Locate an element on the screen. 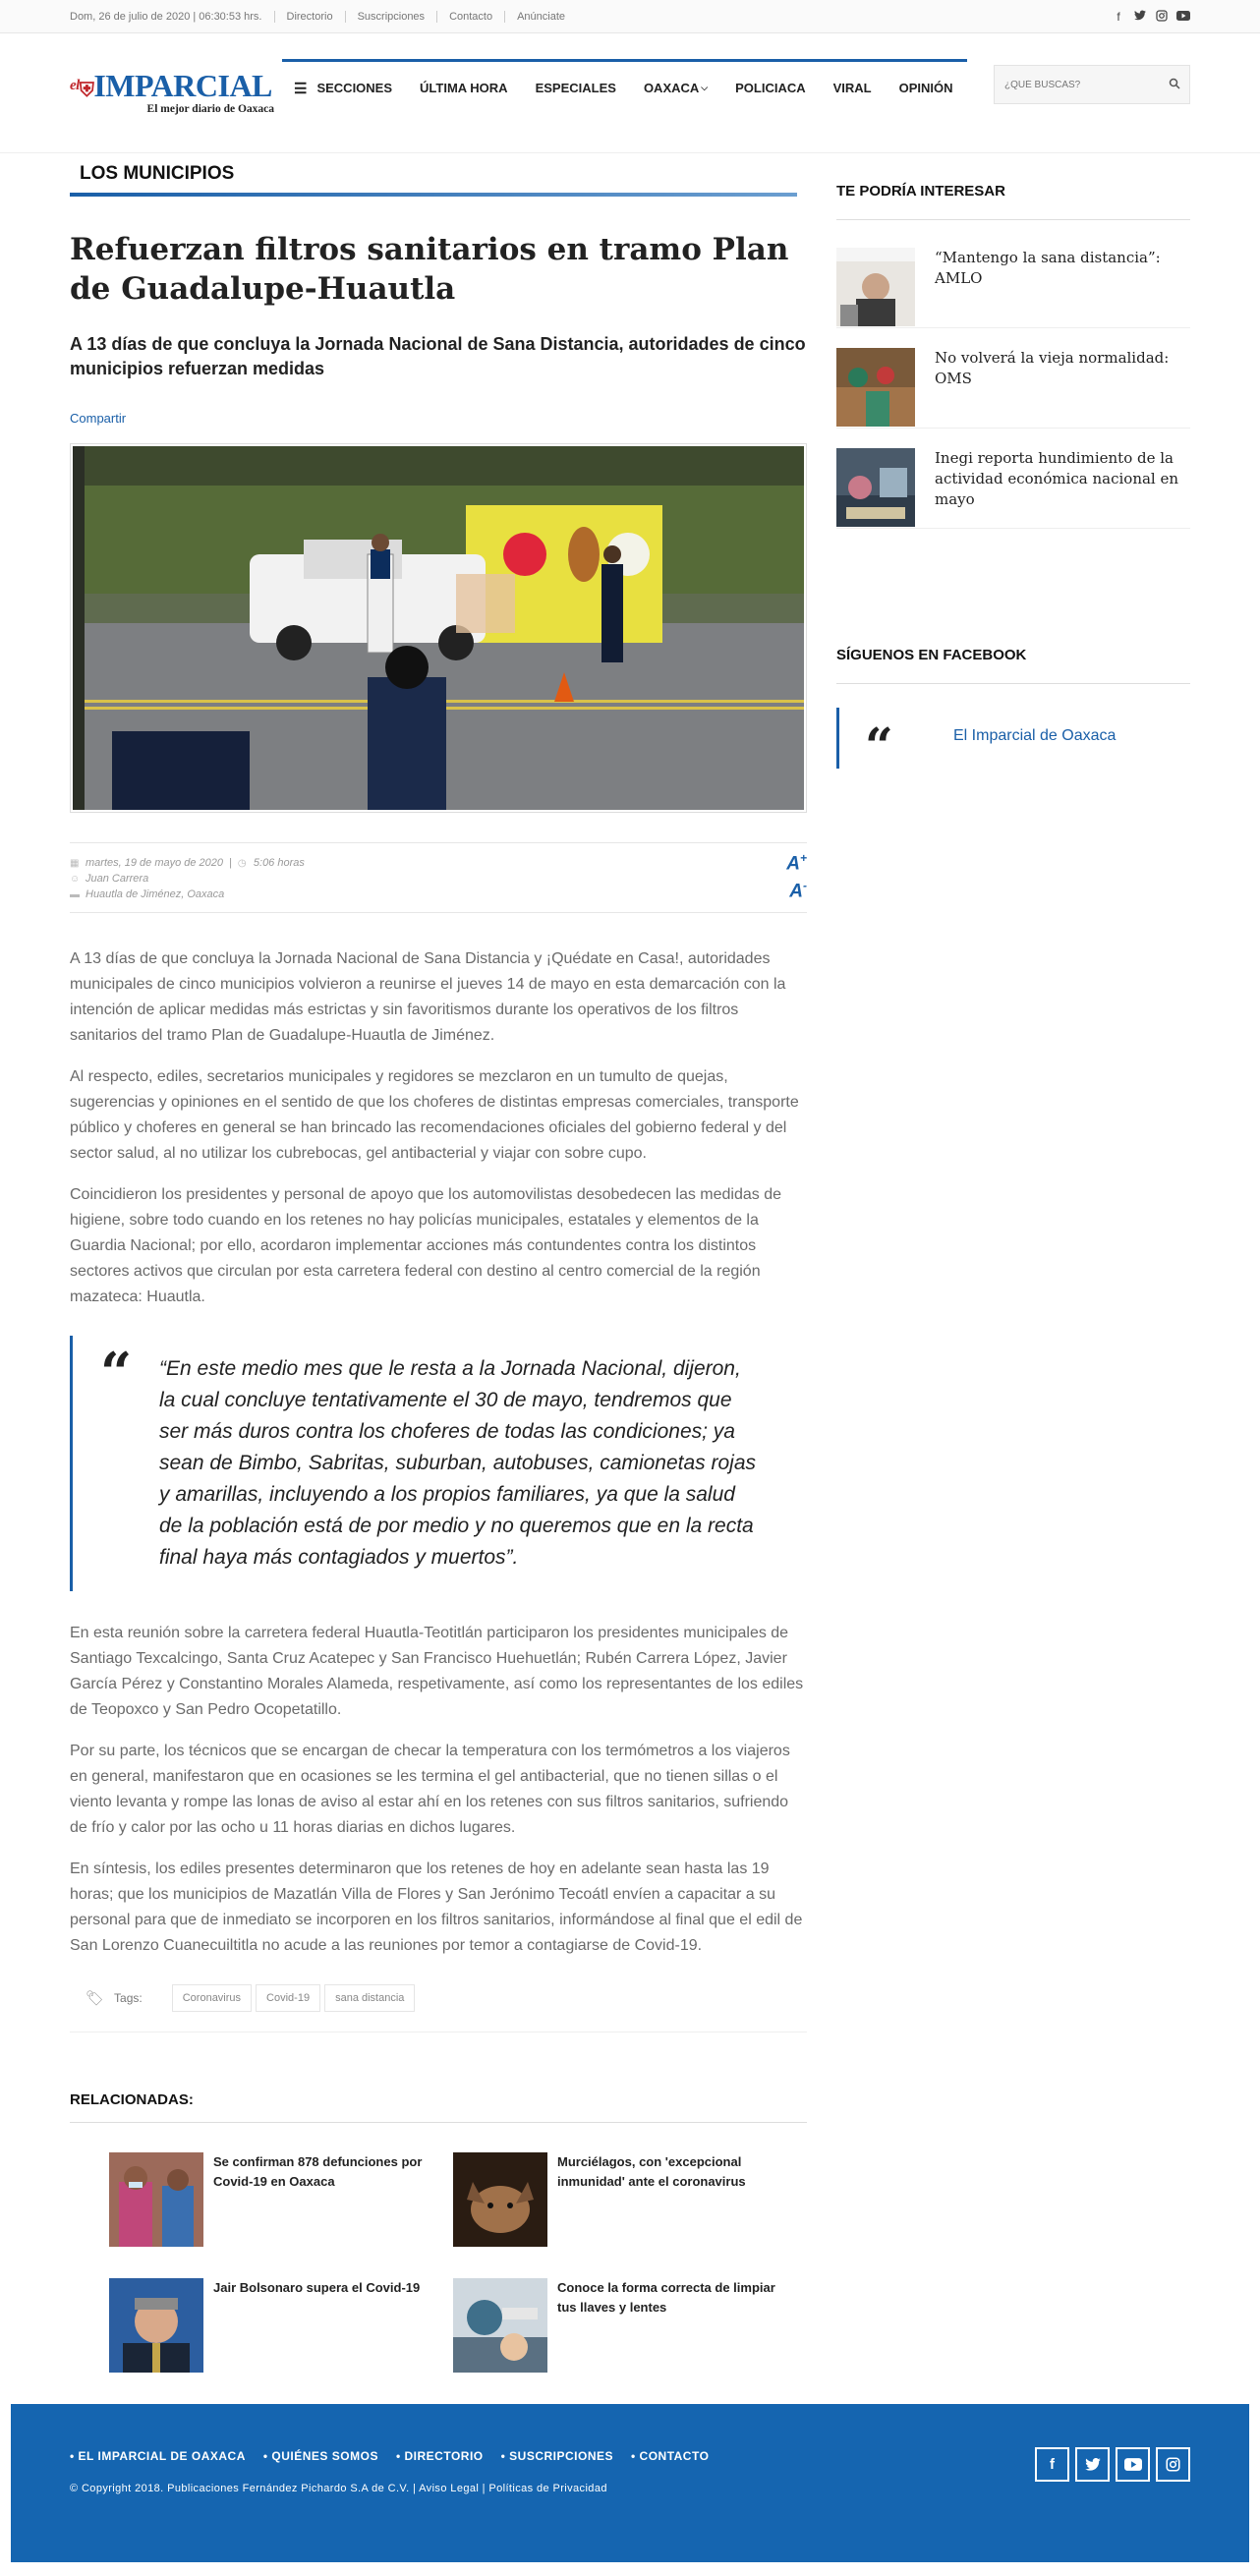 The image size is (1260, 2576). footer-link-directorio: • DIRECTORIO is located at coordinates (440, 2456).